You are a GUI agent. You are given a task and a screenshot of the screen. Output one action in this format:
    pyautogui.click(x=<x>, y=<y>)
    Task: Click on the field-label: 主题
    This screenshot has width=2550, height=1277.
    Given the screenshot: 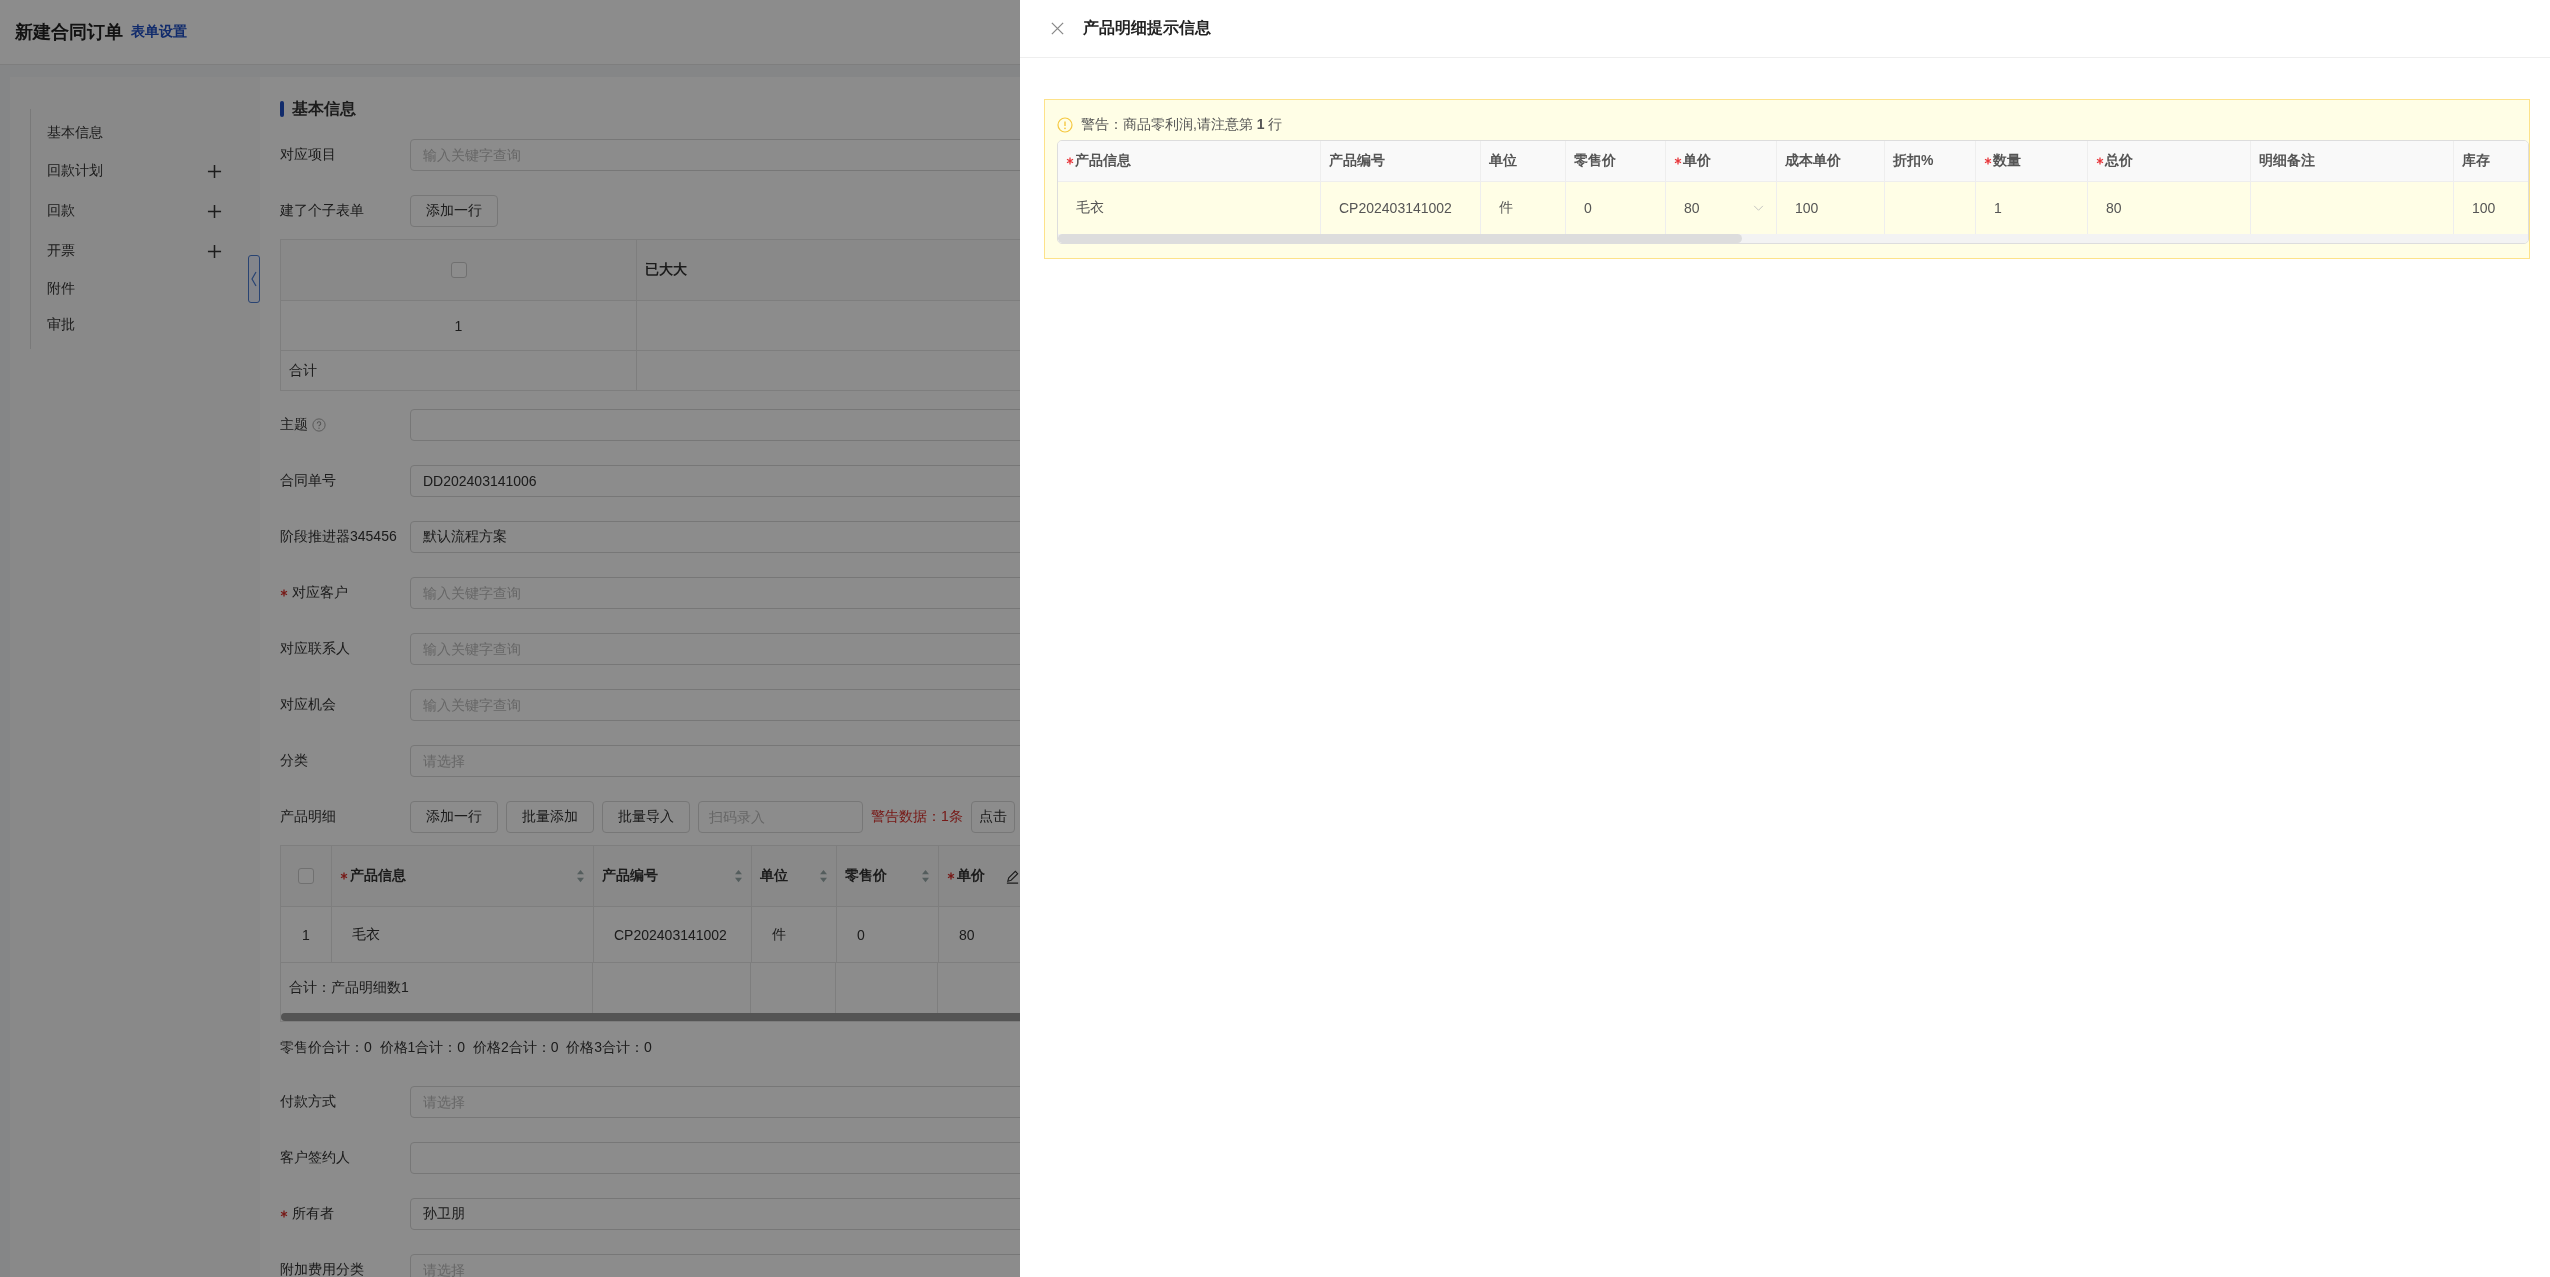 What is the action you would take?
    pyautogui.click(x=294, y=425)
    